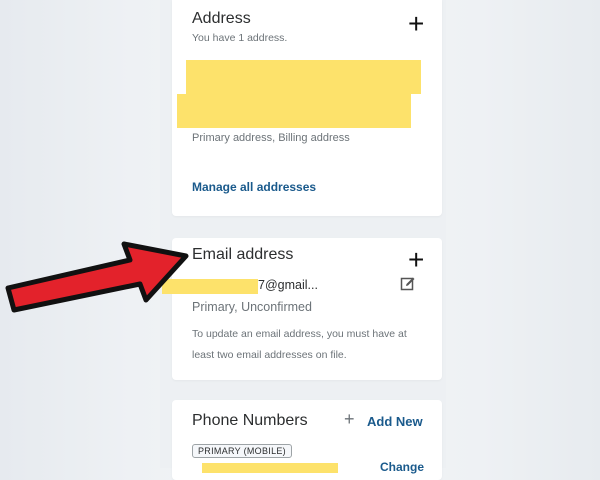 The width and height of the screenshot is (600, 480). I want to click on edit-pencil-icon, so click(408, 286).